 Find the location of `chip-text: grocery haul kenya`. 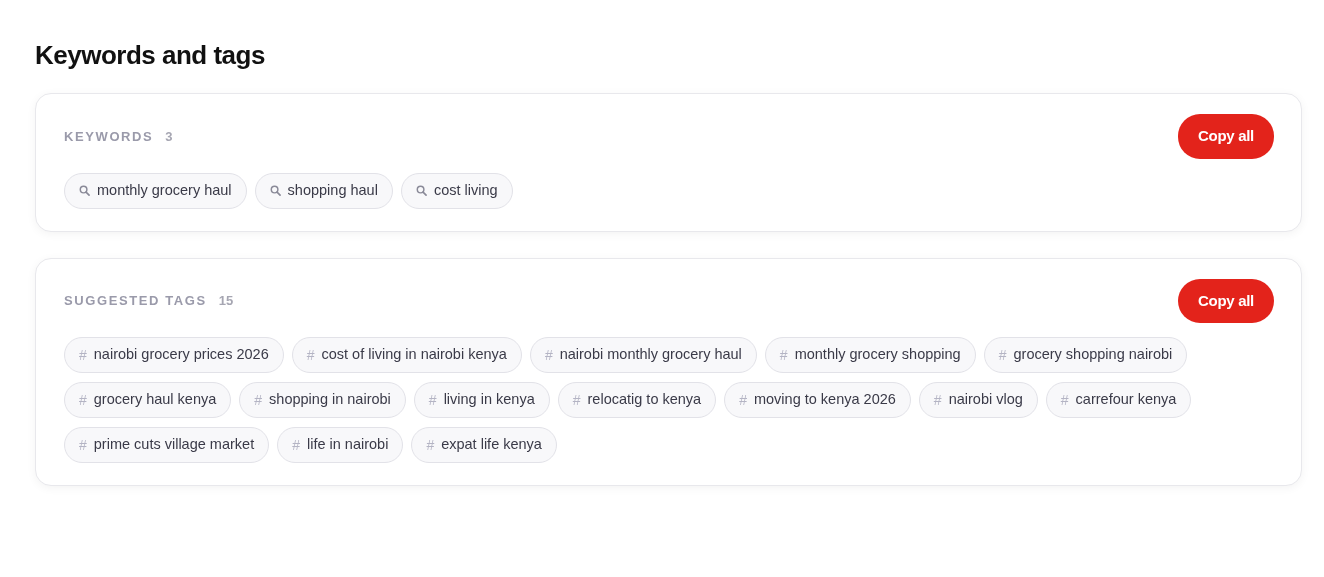

chip-text: grocery haul kenya is located at coordinates (155, 400).